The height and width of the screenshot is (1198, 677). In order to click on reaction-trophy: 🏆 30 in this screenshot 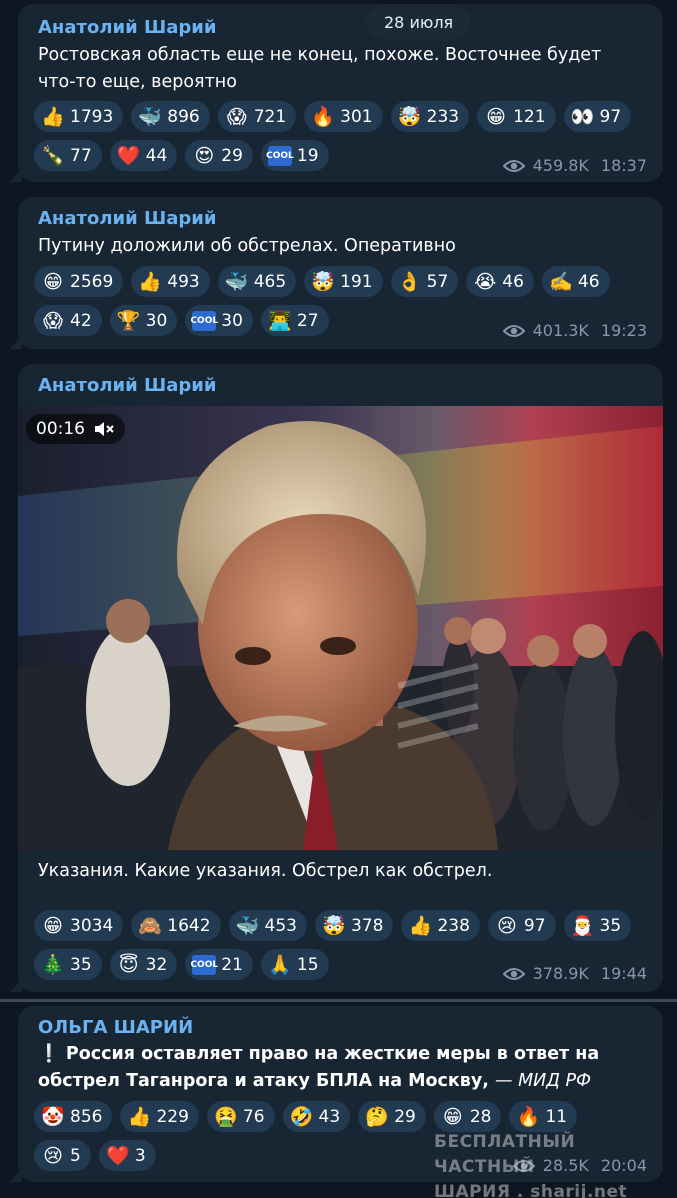, I will do `click(143, 320)`.